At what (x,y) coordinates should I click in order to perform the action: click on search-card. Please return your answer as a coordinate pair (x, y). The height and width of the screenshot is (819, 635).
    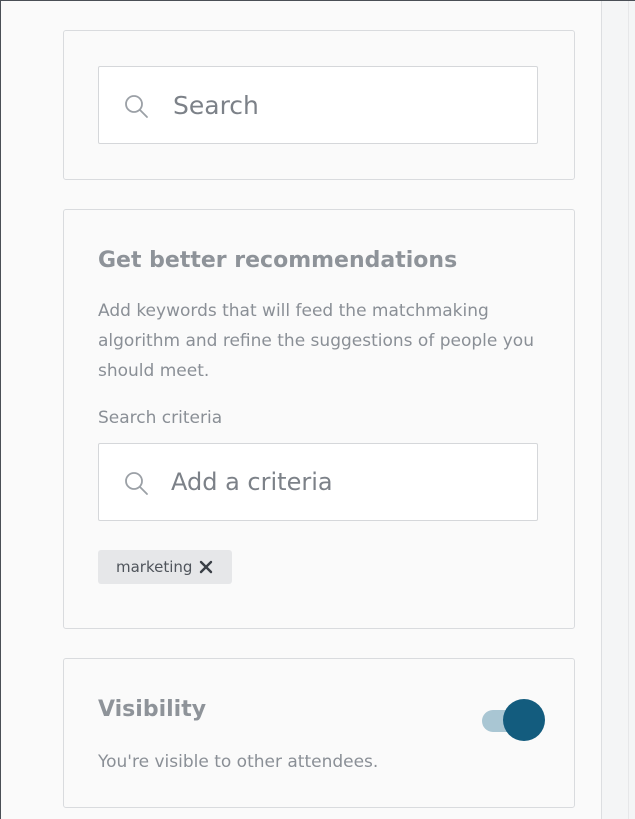
    Looking at the image, I should click on (319, 105).